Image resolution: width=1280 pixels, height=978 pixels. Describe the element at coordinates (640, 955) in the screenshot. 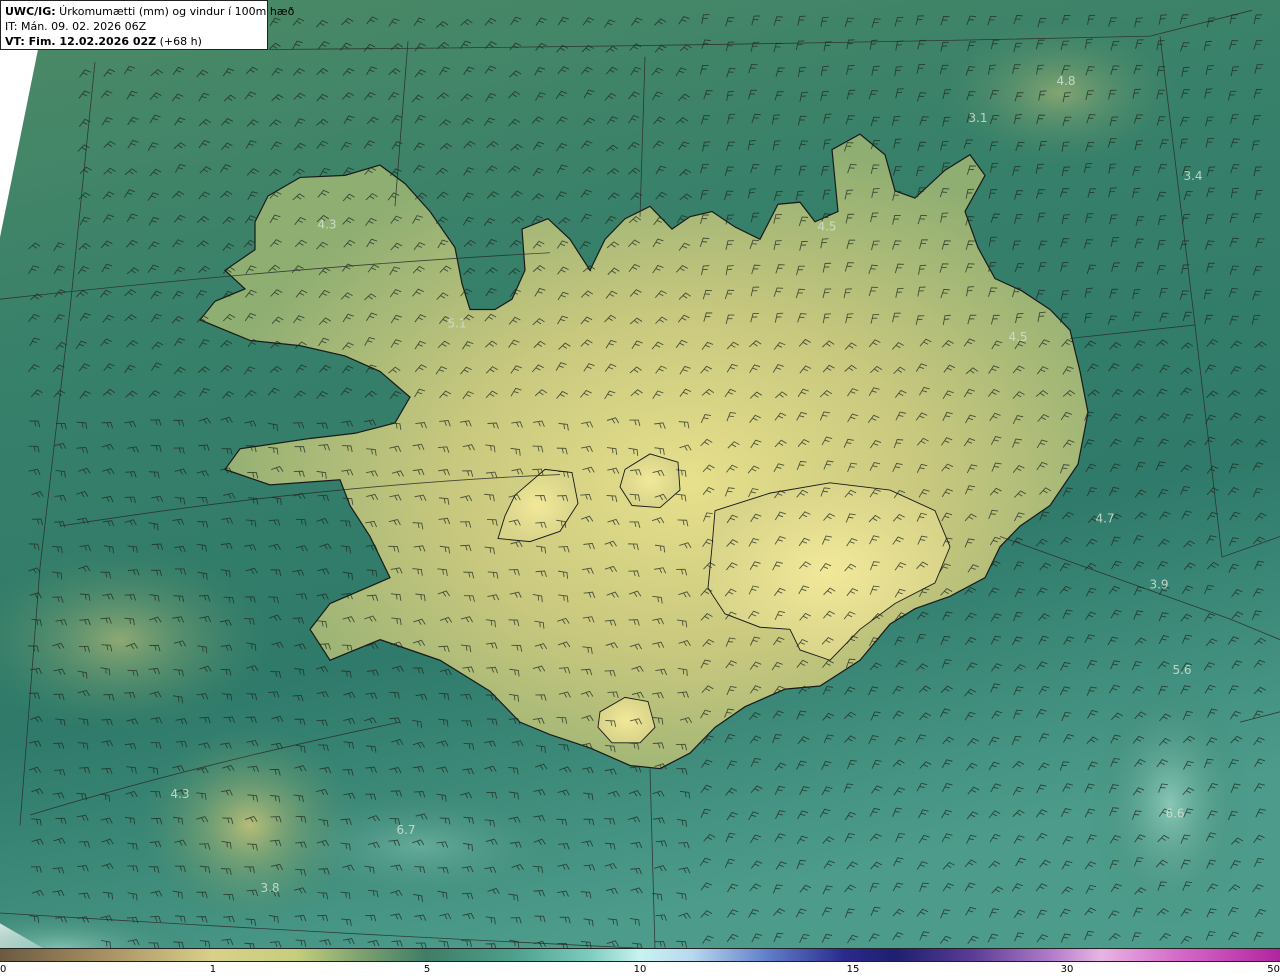

I see `colorbar-strip` at that location.